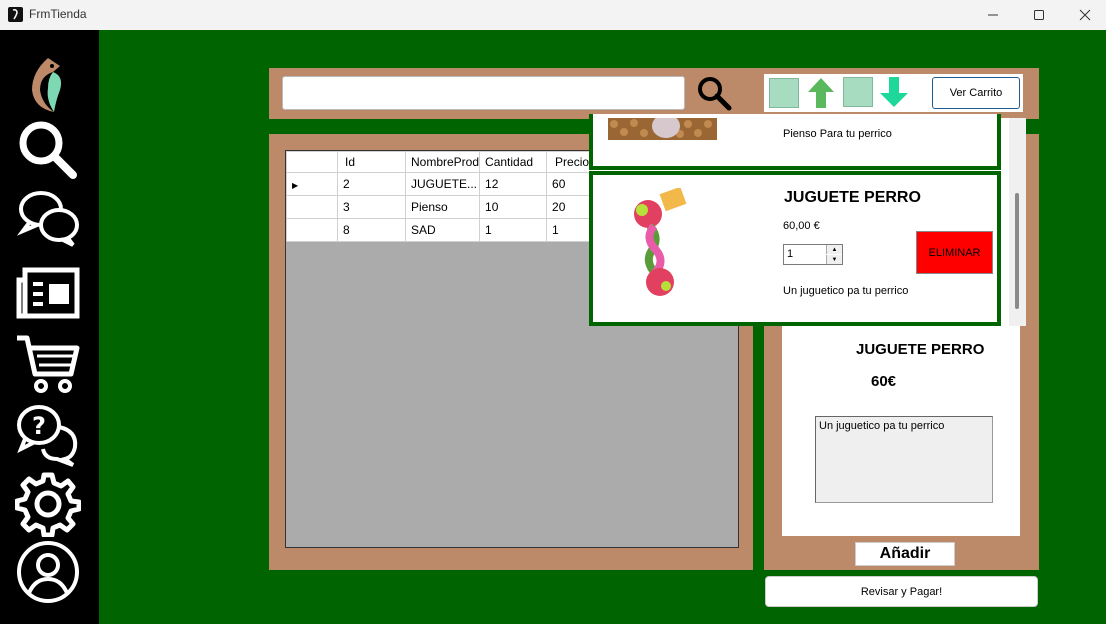 This screenshot has width=1106, height=624. Describe the element at coordinates (513, 184) in the screenshot. I see `cell-cantidad: 12` at that location.